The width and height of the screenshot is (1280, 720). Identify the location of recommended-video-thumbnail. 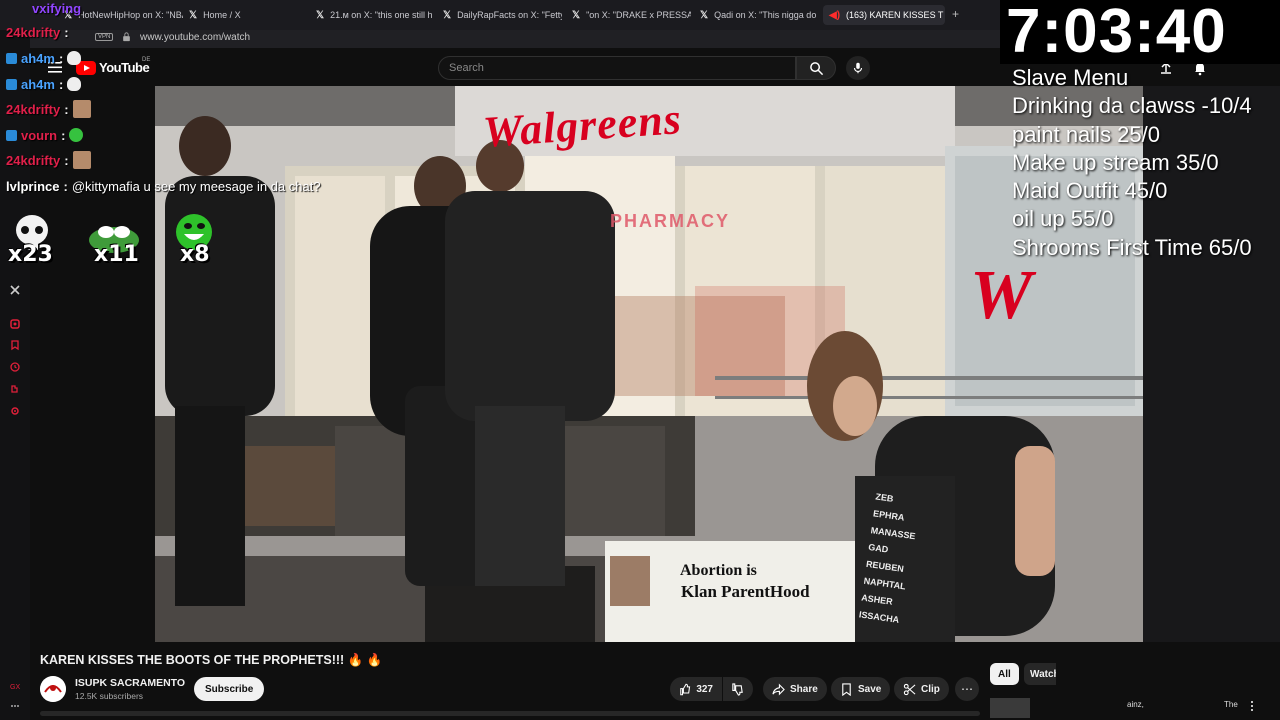
(1010, 708).